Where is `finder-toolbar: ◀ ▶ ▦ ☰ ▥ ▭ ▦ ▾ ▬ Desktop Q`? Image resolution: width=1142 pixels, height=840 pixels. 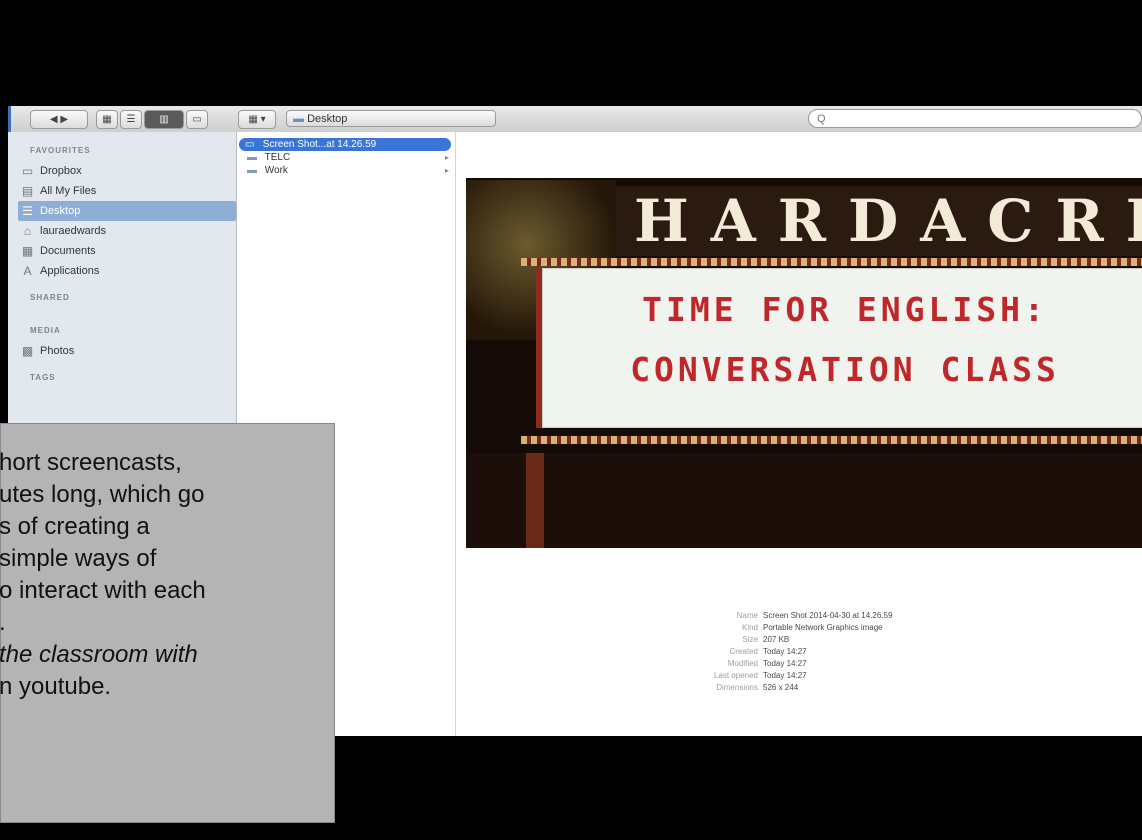
finder-toolbar: ◀ ▶ ▦ ☰ ▥ ▭ ▦ ▾ ▬ Desktop Q is located at coordinates (575, 119).